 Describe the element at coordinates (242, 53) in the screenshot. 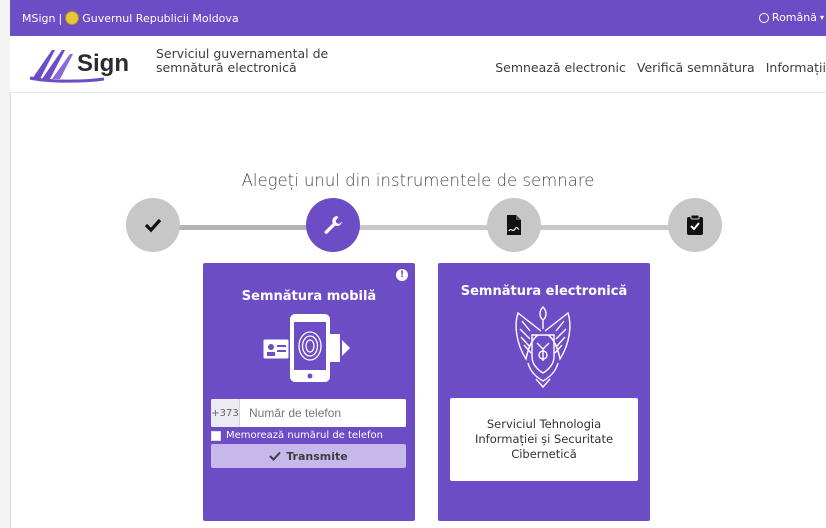

I see `tagline-line-1: Serviciul guvernamental de` at that location.